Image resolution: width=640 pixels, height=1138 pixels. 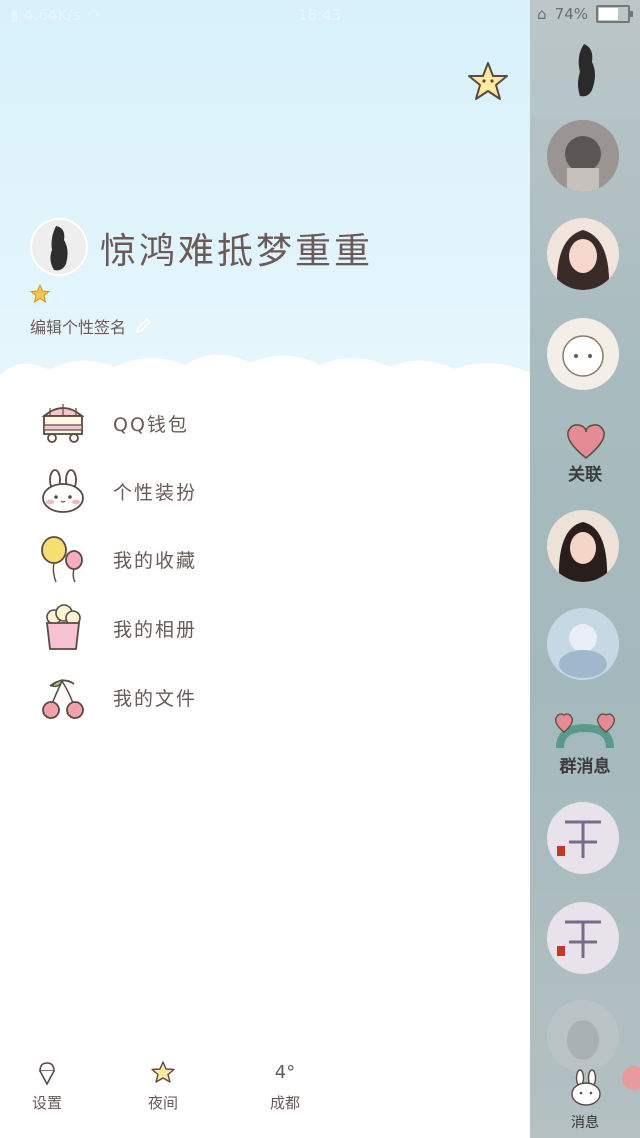 What do you see at coordinates (614, 14) in the screenshot?
I see `battery-icon` at bounding box center [614, 14].